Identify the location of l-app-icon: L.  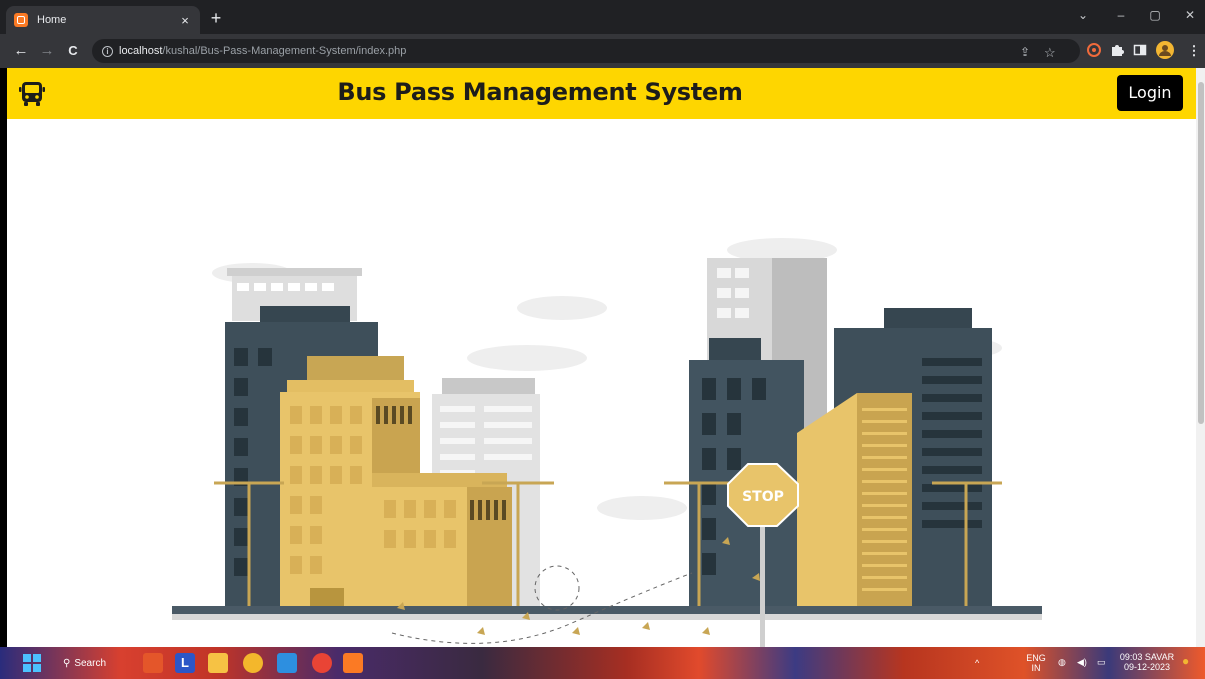
(185, 663).